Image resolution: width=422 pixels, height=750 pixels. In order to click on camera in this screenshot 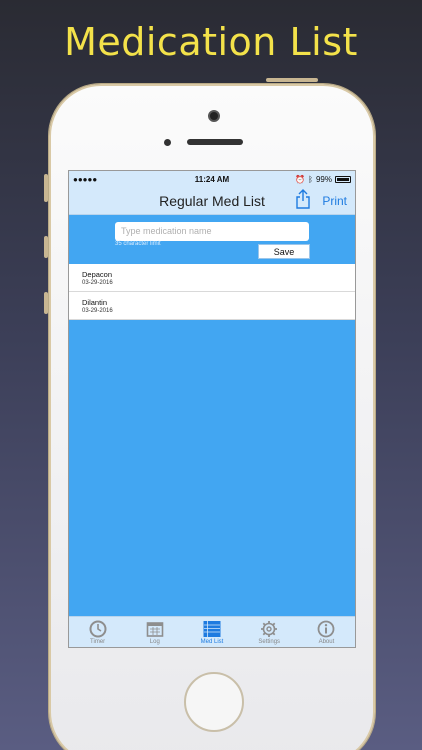, I will do `click(214, 116)`.